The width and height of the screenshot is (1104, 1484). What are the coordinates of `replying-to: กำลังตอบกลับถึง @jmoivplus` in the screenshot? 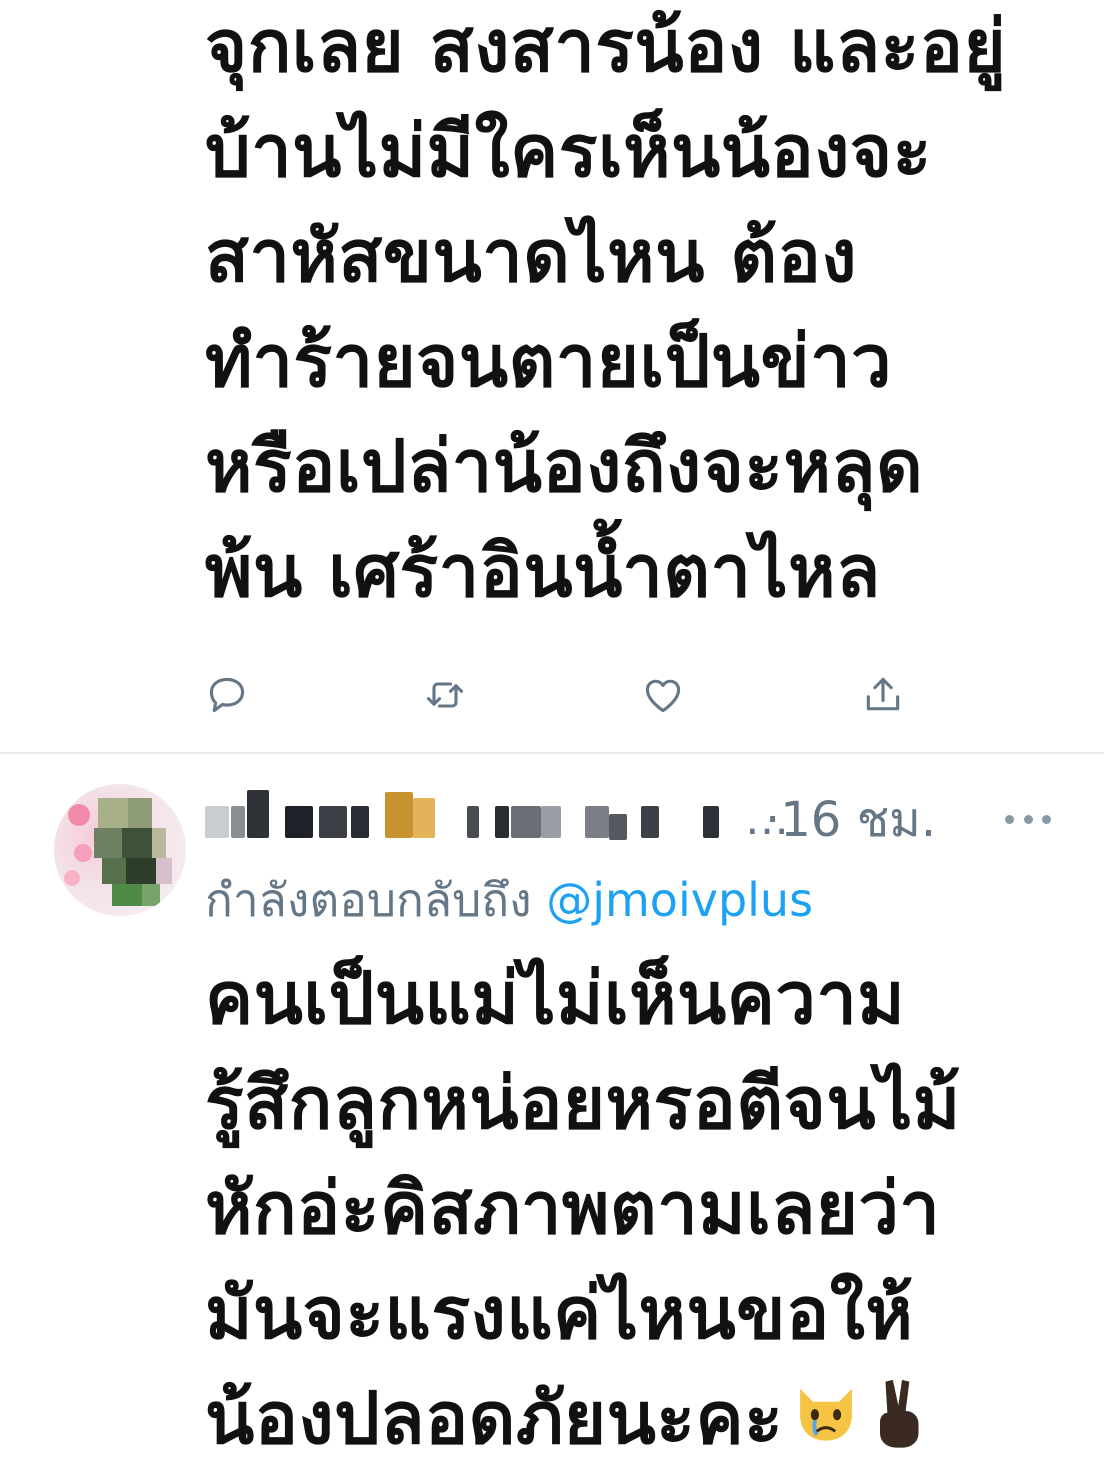 It's located at (509, 900).